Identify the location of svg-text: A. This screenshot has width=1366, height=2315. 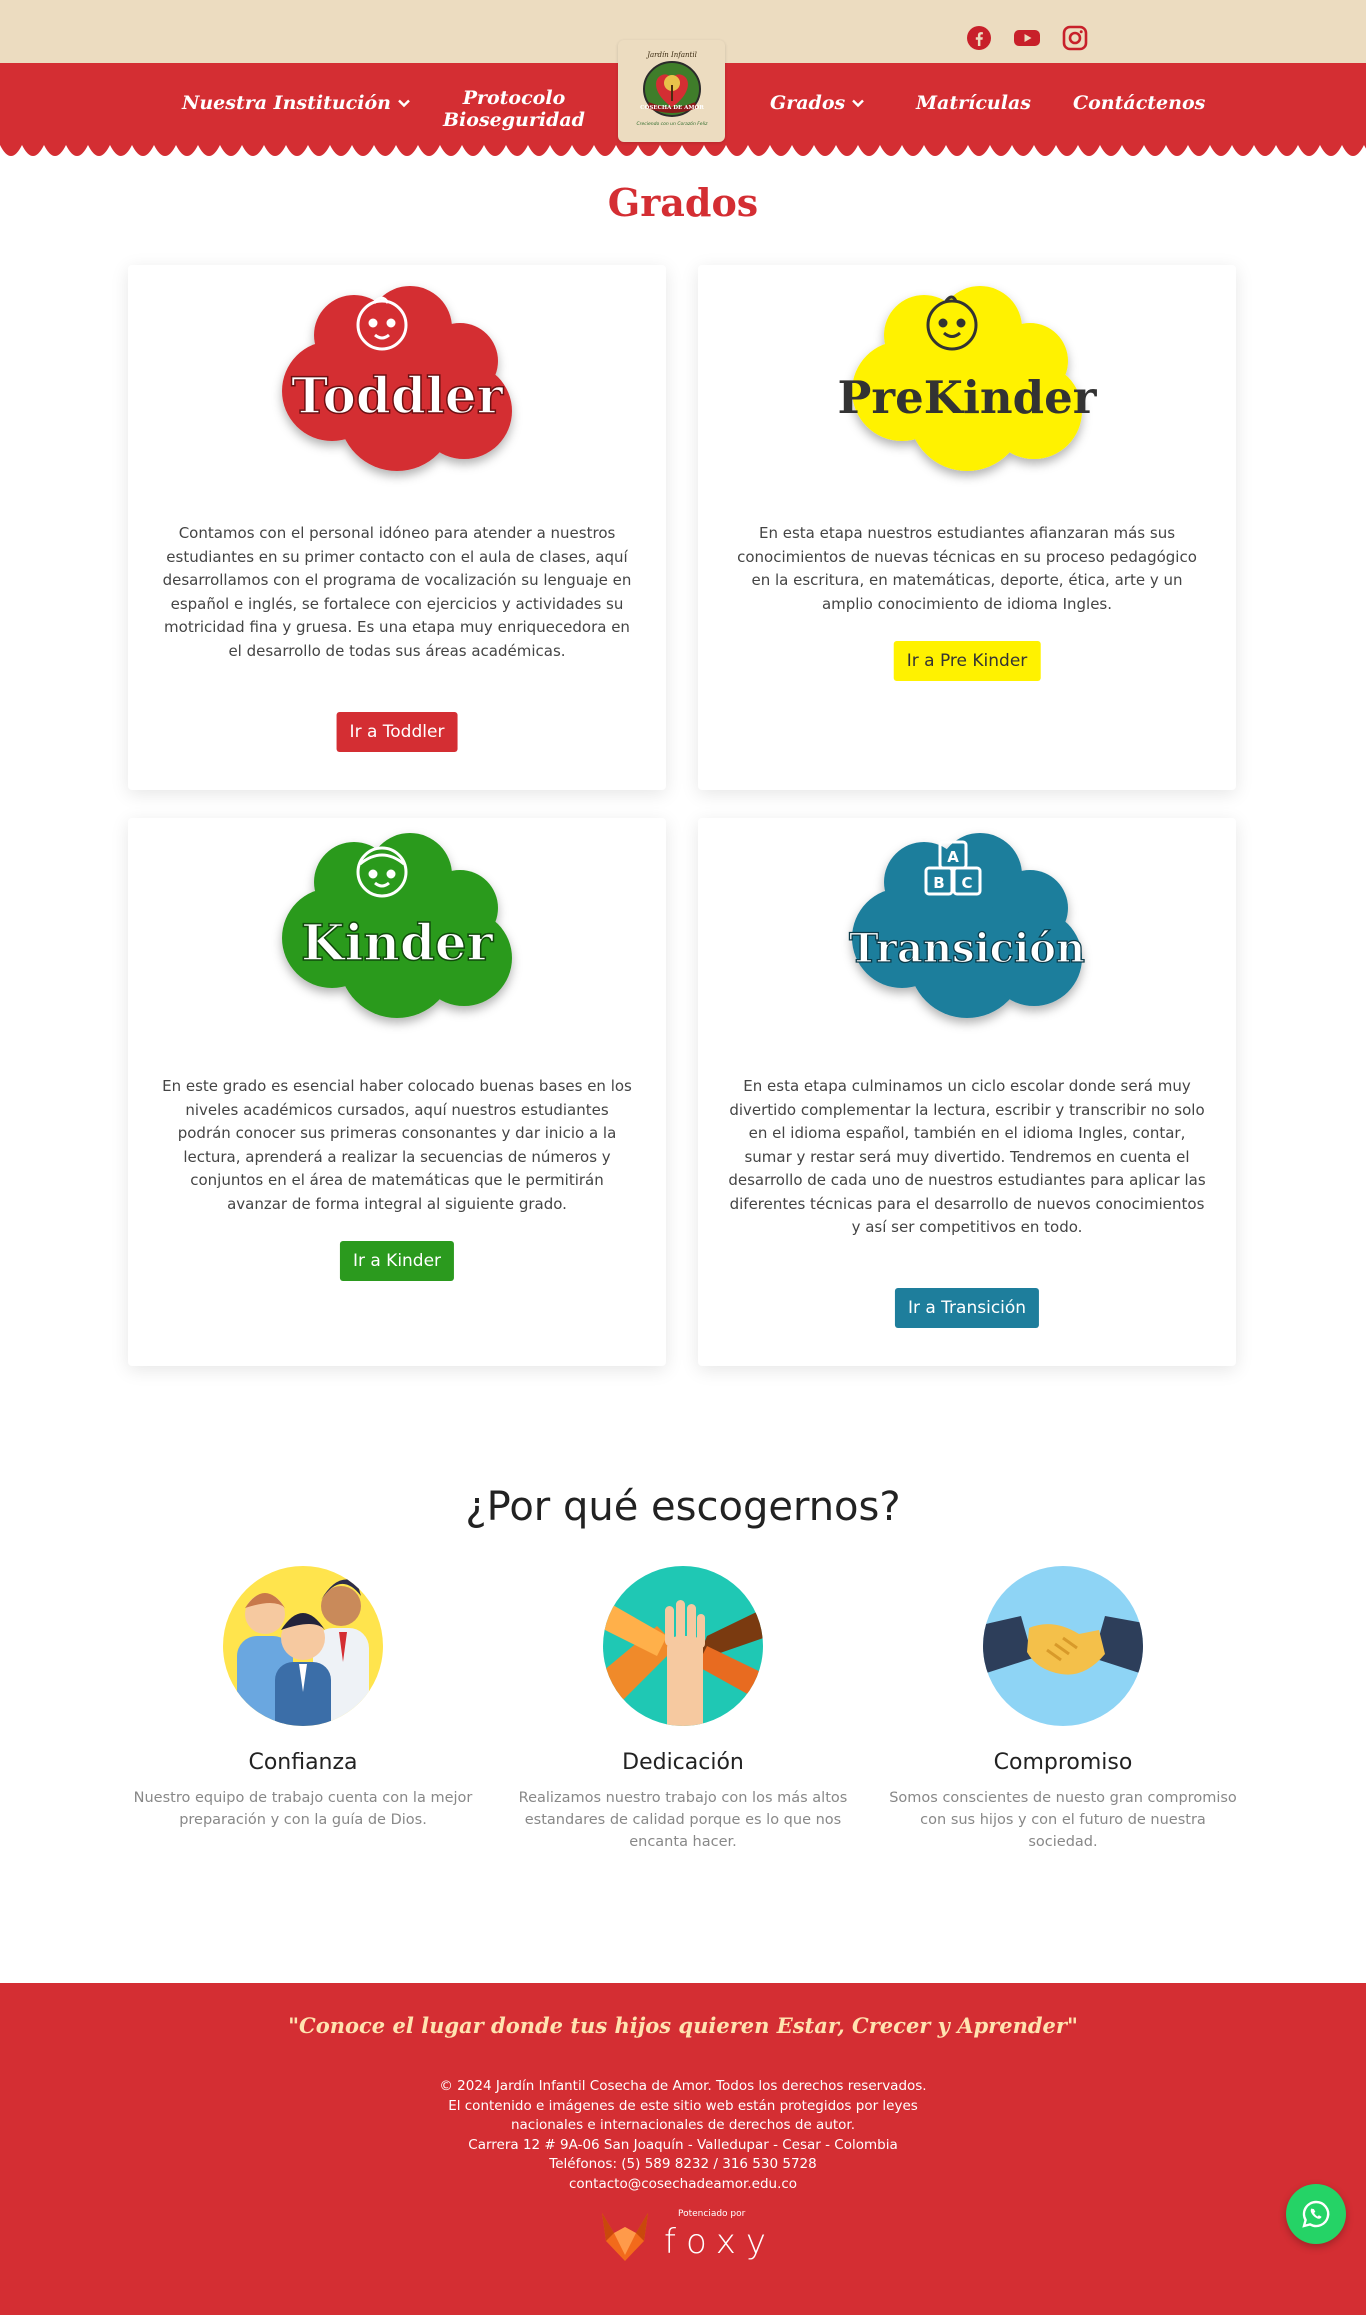
(953, 857).